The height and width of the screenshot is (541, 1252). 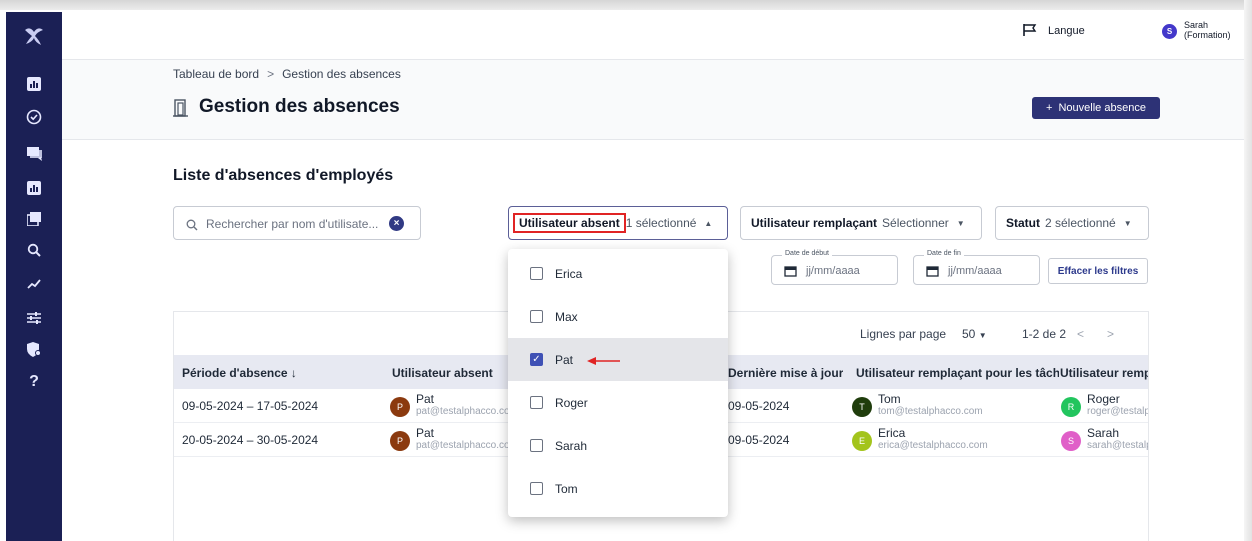 I want to click on user-avatar: S, so click(x=1169, y=31).